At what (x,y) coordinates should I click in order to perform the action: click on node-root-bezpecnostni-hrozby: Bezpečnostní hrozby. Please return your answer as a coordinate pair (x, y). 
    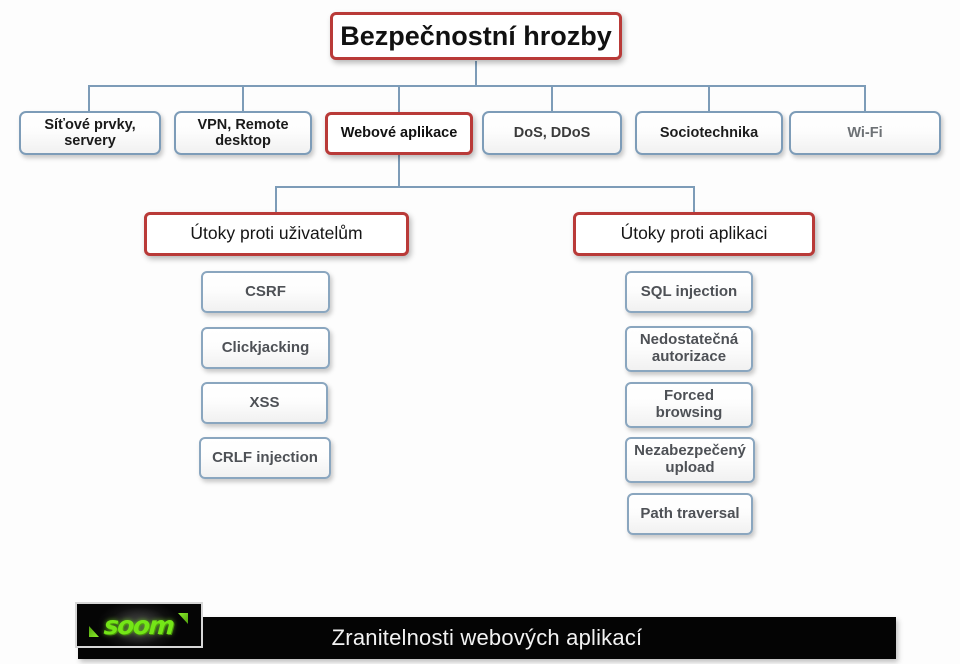
    Looking at the image, I should click on (476, 36).